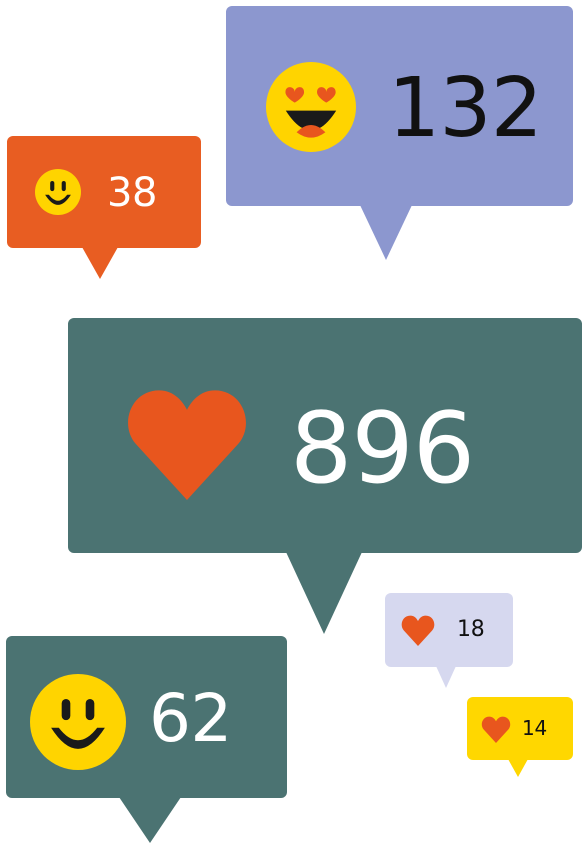 The width and height of the screenshot is (582, 843). I want to click on reaction-count: 132, so click(465, 108).